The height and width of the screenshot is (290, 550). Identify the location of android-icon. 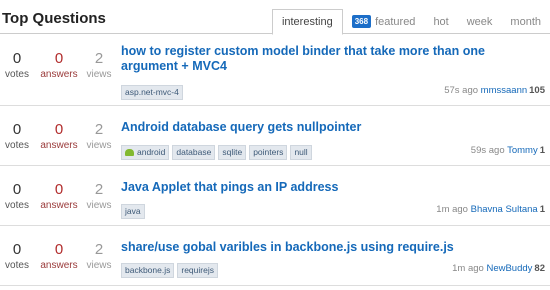
(129, 152).